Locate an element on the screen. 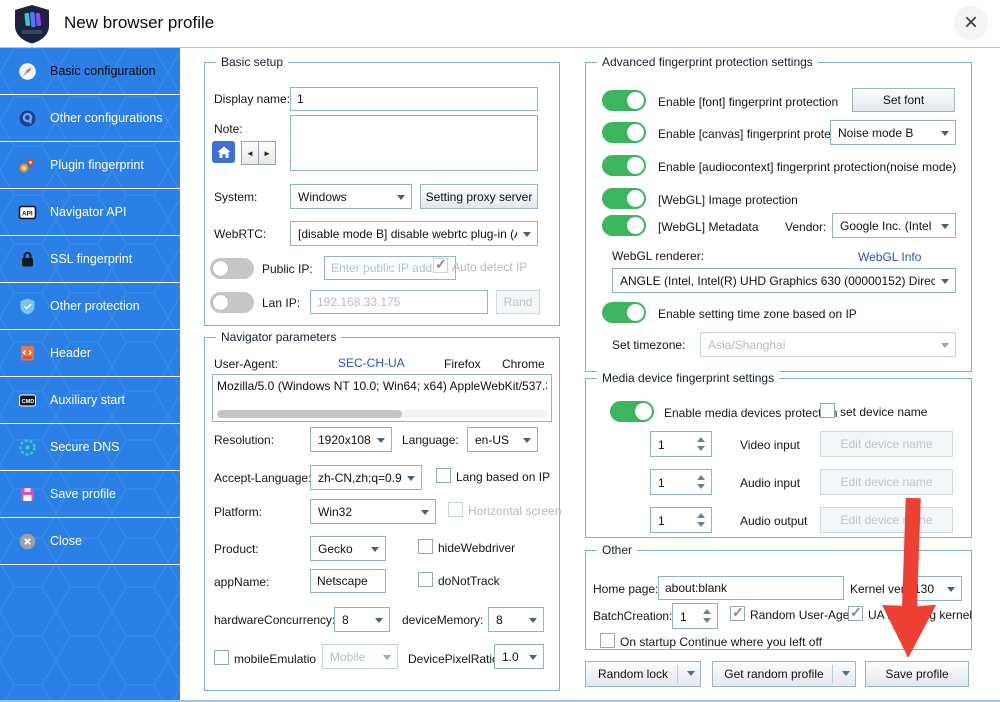 This screenshot has width=1000, height=702. language-select: en-US is located at coordinates (502, 439).